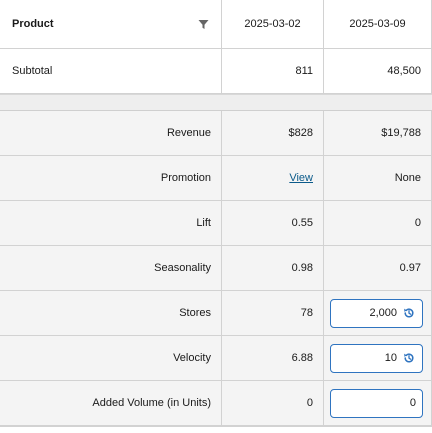  What do you see at coordinates (203, 223) in the screenshot?
I see `metric-label-lift: Lift` at bounding box center [203, 223].